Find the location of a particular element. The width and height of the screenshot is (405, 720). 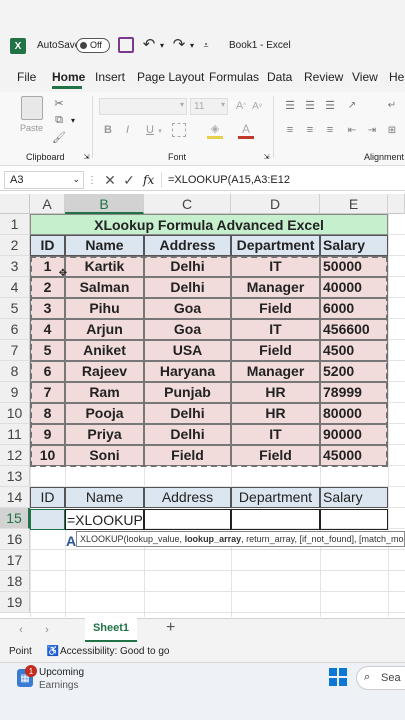

lookup-header-cell: Salary is located at coordinates (354, 497).